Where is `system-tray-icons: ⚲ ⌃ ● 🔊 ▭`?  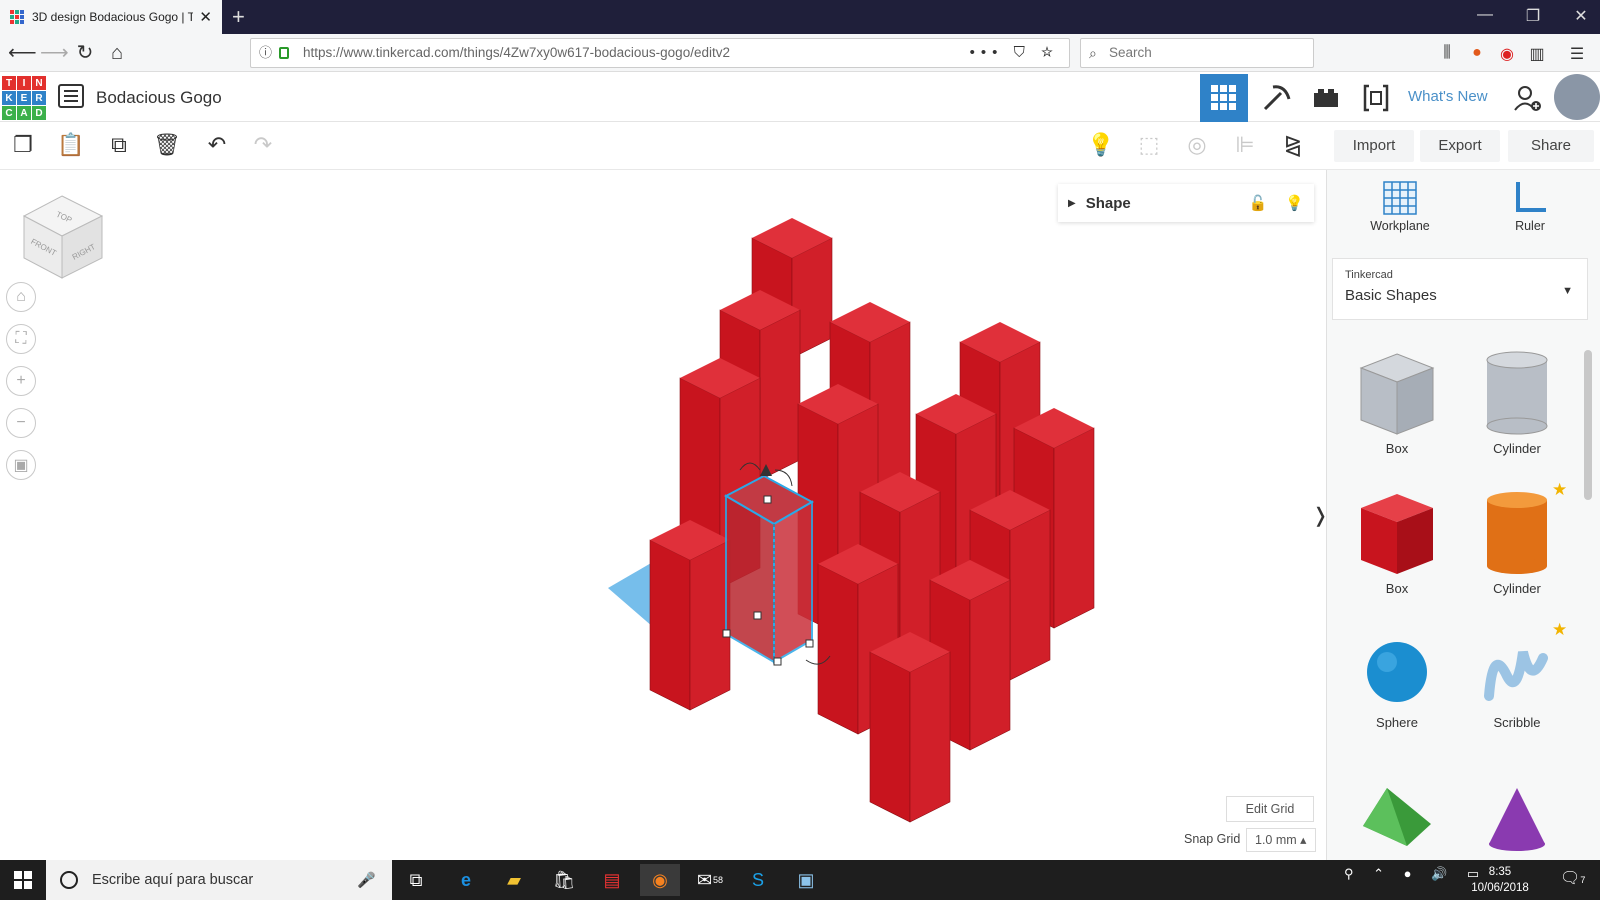 system-tray-icons: ⚲ ⌃ ● 🔊 ▭ is located at coordinates (1415, 874).